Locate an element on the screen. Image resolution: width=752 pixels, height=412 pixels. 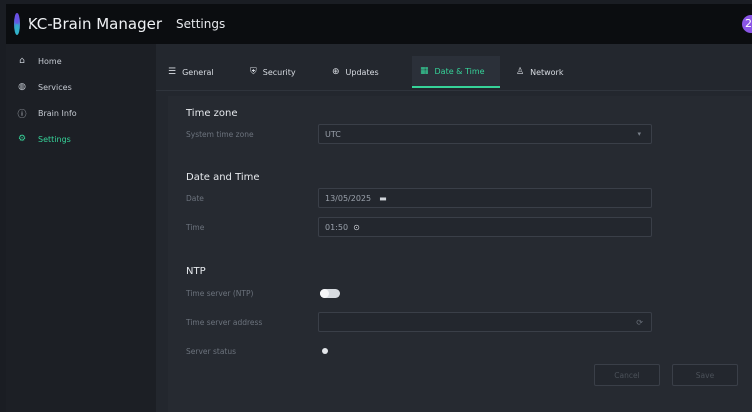
server-status-indicator is located at coordinates (325, 351).